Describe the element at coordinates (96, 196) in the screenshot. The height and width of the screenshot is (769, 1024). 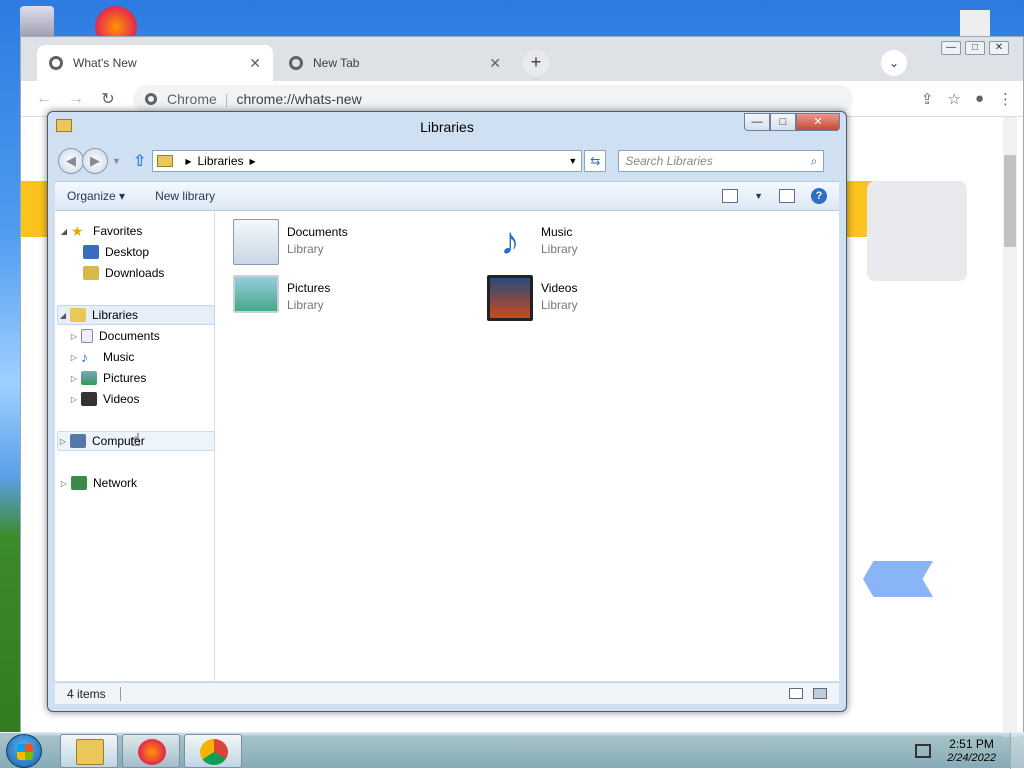
I see `organize-button: Organize ▾` at that location.